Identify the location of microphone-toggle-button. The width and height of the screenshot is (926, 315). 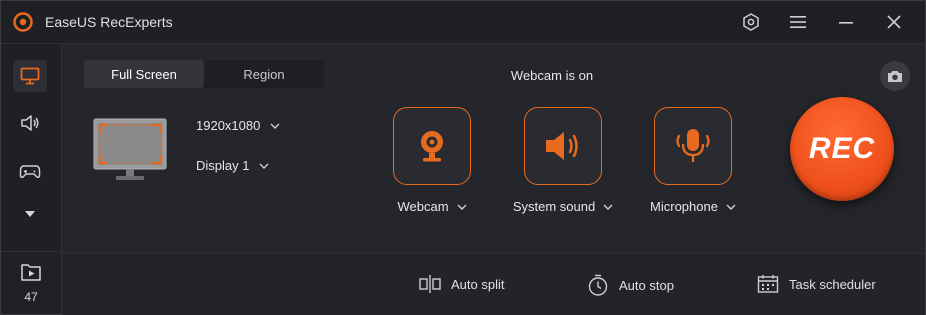
(693, 146).